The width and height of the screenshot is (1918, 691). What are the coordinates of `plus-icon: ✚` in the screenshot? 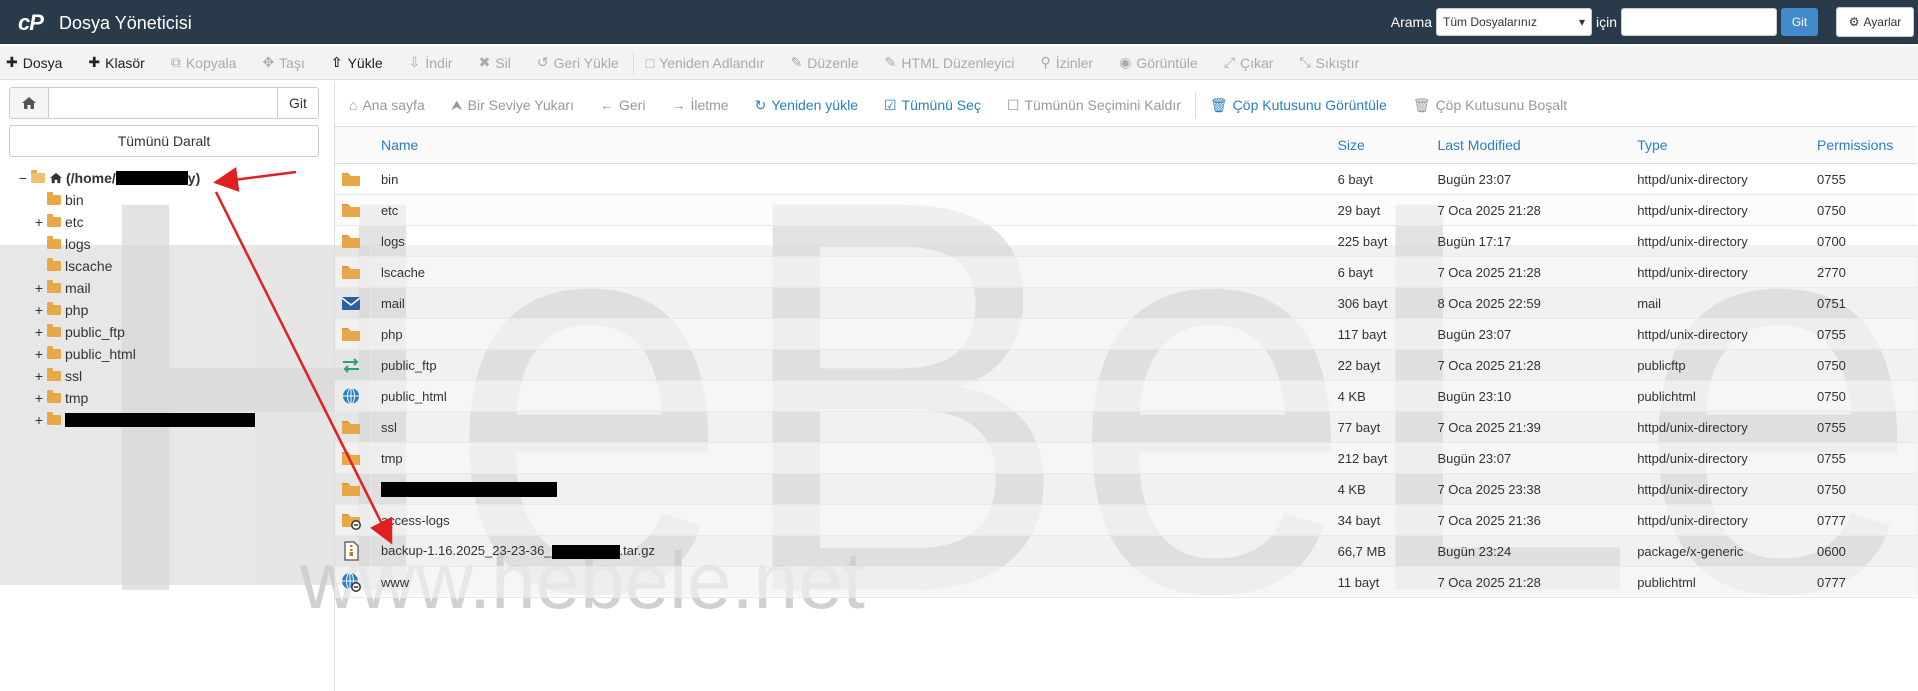 It's located at (94, 62).